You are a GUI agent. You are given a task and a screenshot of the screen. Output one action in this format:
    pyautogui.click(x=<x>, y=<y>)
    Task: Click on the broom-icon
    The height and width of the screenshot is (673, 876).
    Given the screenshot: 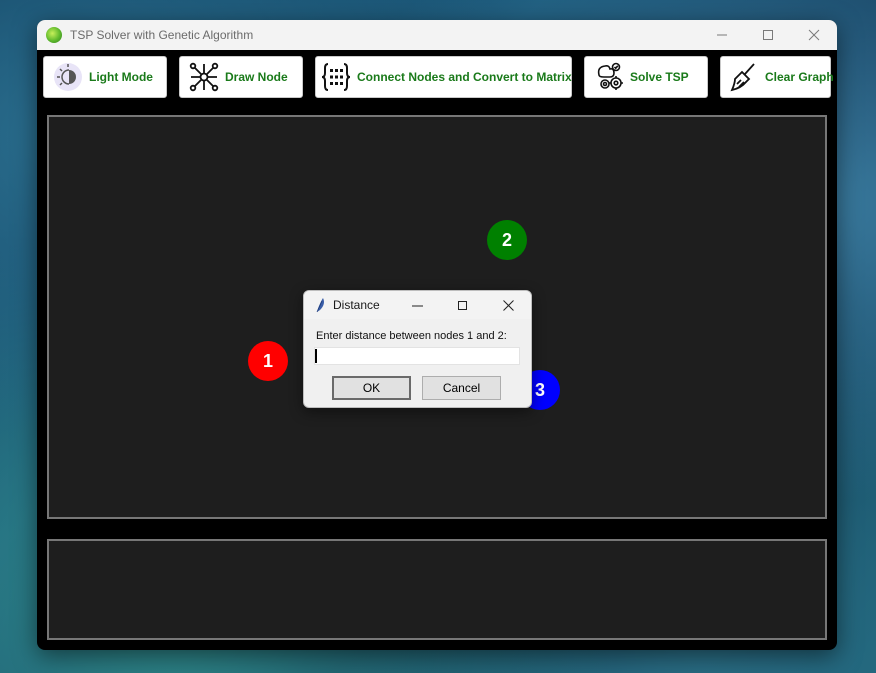 What is the action you would take?
    pyautogui.click(x=742, y=77)
    